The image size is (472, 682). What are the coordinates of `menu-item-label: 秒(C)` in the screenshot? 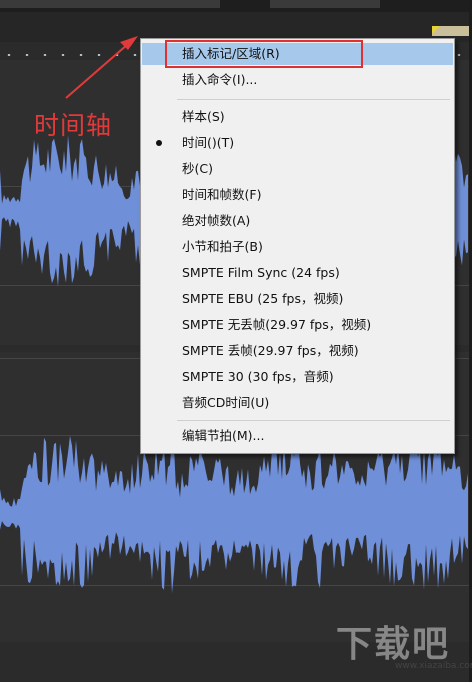 It's located at (197, 168).